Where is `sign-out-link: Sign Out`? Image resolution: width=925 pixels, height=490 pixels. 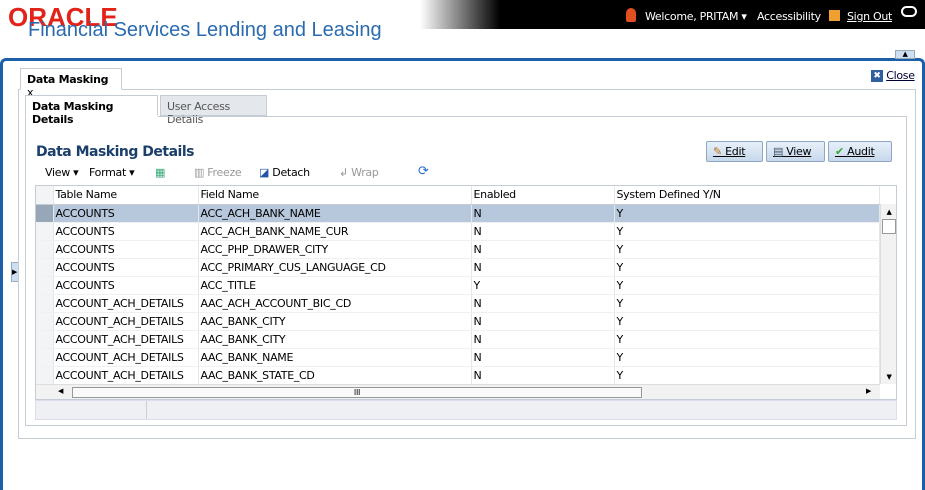 sign-out-link: Sign Out is located at coordinates (869, 16).